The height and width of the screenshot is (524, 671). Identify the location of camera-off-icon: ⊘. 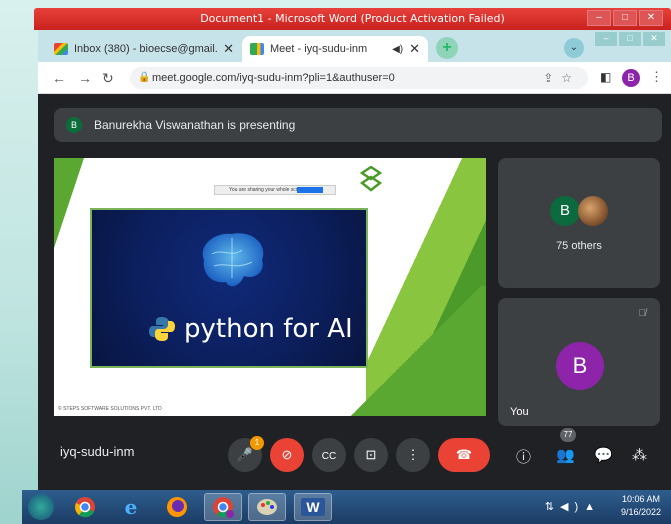
(287, 454).